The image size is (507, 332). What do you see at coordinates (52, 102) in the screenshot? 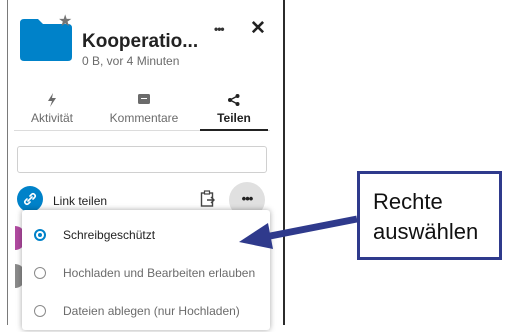
I see `activity-icon` at bounding box center [52, 102].